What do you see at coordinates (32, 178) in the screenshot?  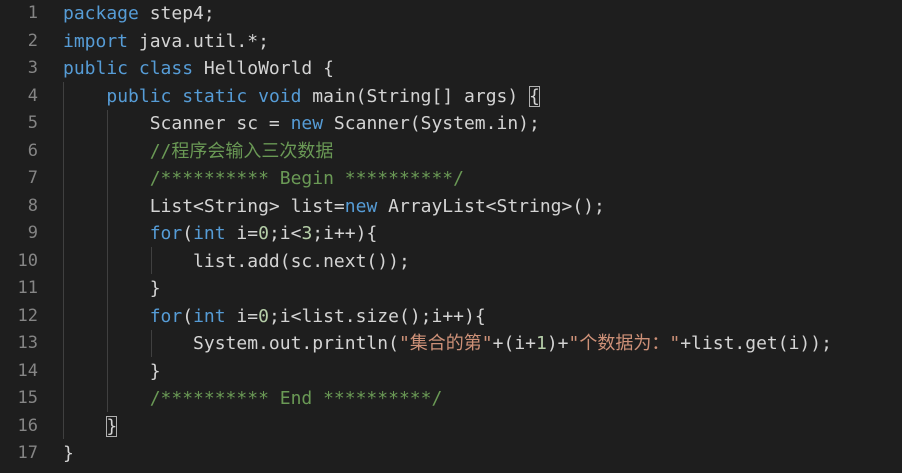 I see `line-number: 7` at bounding box center [32, 178].